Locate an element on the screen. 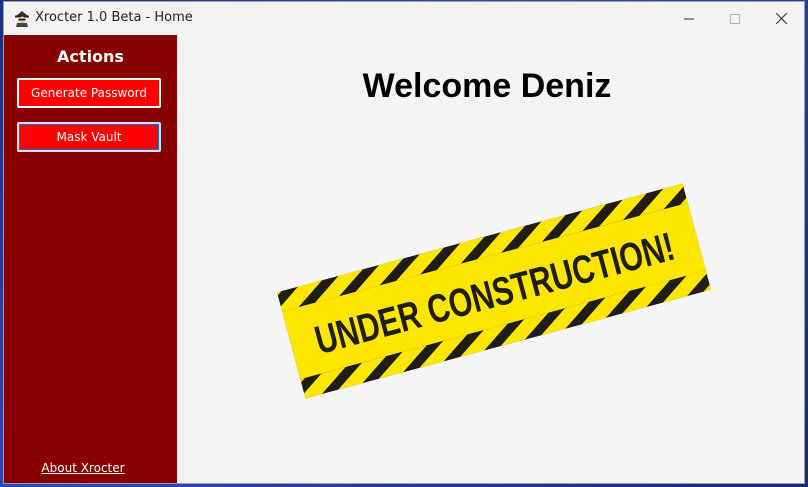 The width and height of the screenshot is (808, 487). sidebar-title: Actions is located at coordinates (90, 56).